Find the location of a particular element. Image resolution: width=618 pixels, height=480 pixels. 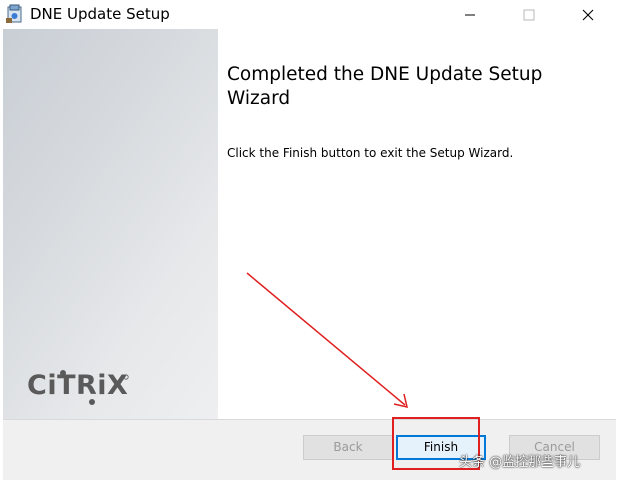

citrix-logo-text: CiTRiX is located at coordinates (77, 385).